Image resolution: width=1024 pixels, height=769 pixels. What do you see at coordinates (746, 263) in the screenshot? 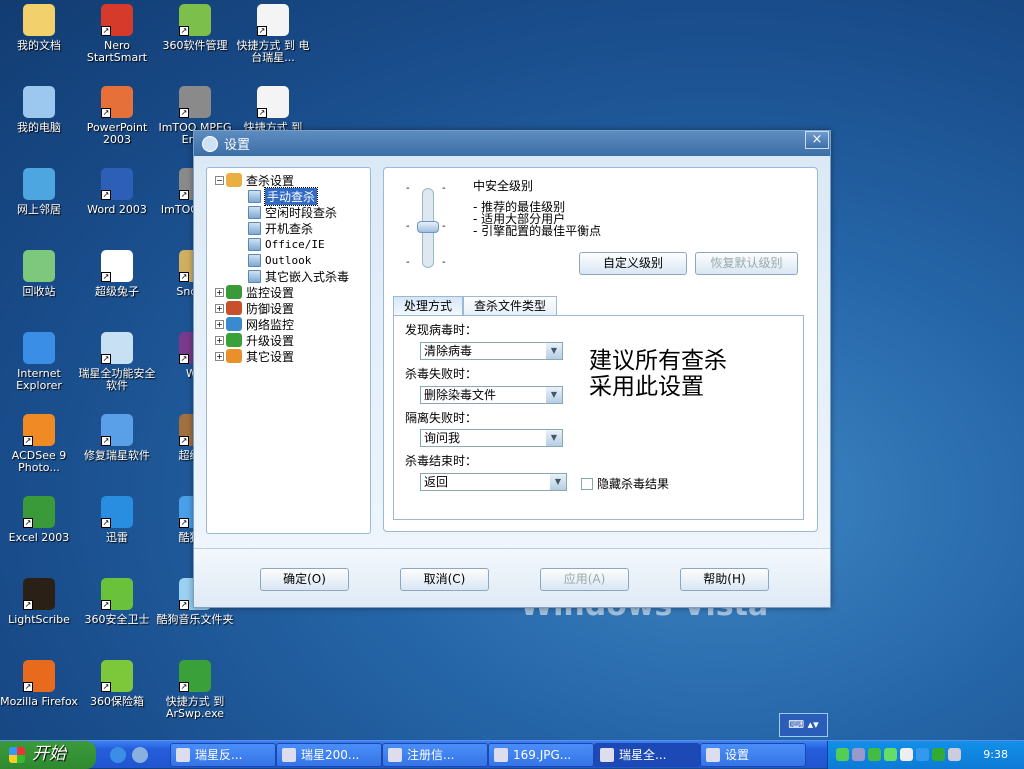
I see `restore-default-button: 恢复默认级别` at bounding box center [746, 263].